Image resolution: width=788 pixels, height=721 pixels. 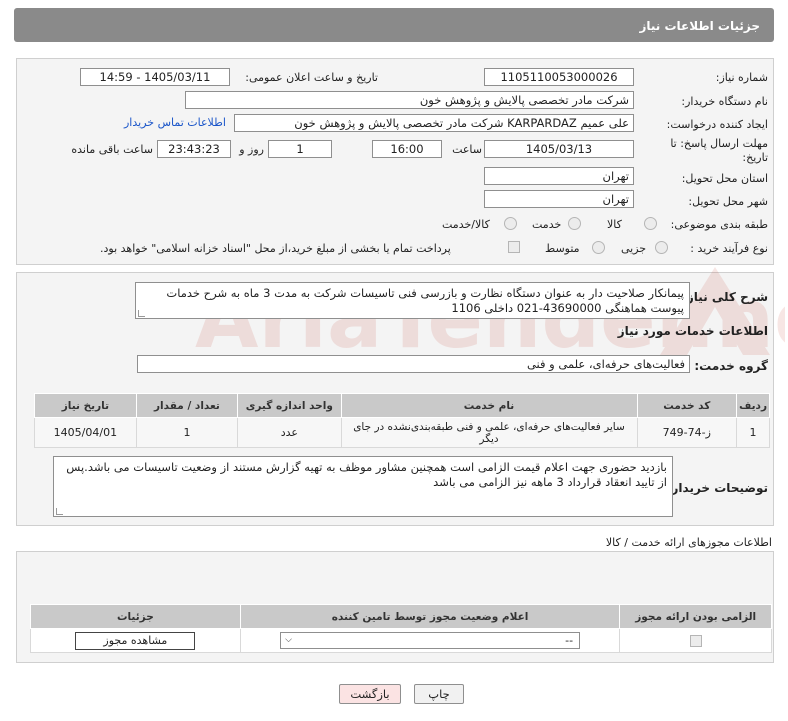 What do you see at coordinates (753, 405) in the screenshot?
I see `col-row: ردیف` at bounding box center [753, 405].